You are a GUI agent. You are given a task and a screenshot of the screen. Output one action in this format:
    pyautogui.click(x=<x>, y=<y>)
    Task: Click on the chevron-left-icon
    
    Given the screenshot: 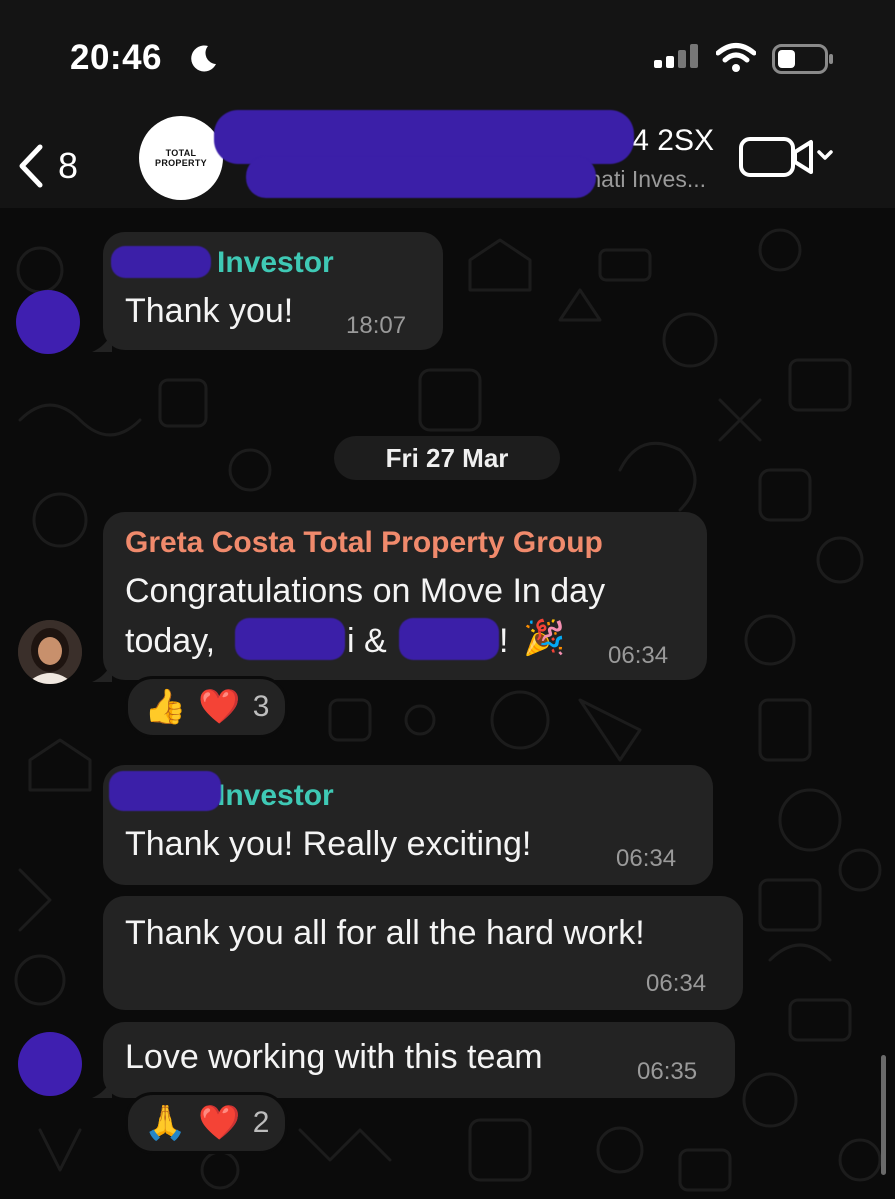 What is the action you would take?
    pyautogui.click(x=31, y=166)
    